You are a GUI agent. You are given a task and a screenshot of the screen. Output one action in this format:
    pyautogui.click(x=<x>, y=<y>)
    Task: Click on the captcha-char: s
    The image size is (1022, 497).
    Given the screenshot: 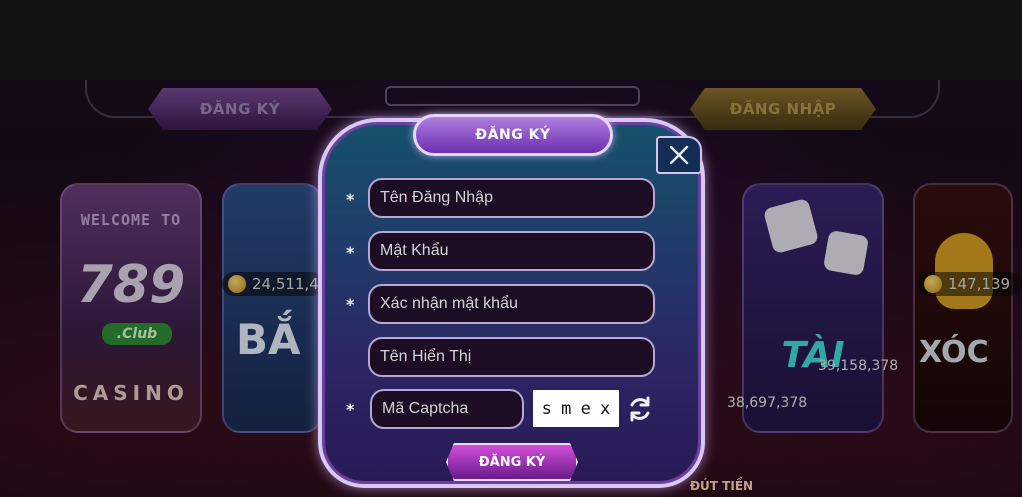 What is the action you would take?
    pyautogui.click(x=546, y=408)
    